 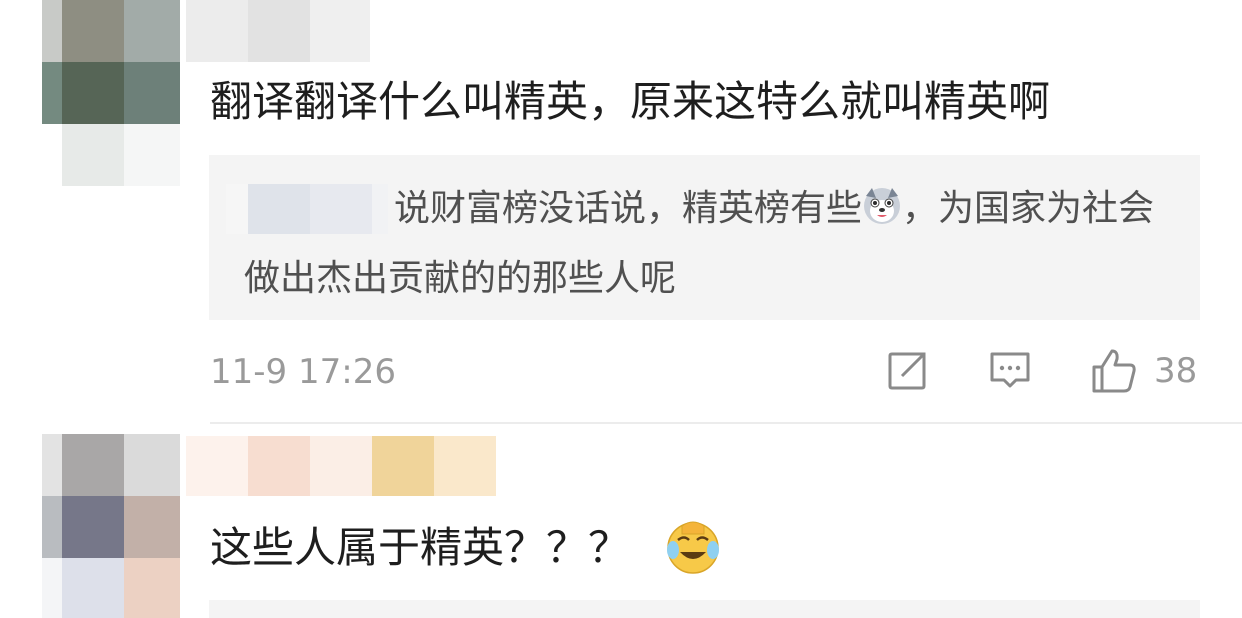 I want to click on like-button: 38, so click(x=1142, y=371).